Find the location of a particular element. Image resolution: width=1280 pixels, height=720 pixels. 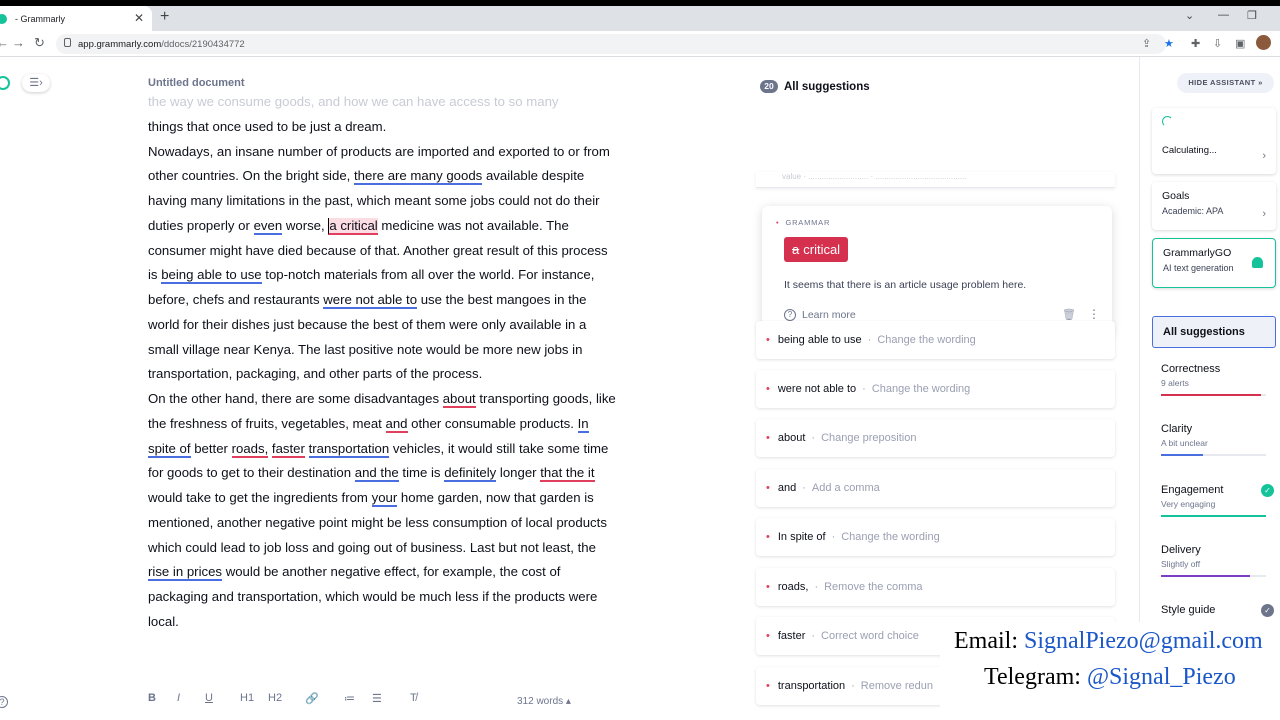

bookmark-star-icon: ★ is located at coordinates (1169, 43).